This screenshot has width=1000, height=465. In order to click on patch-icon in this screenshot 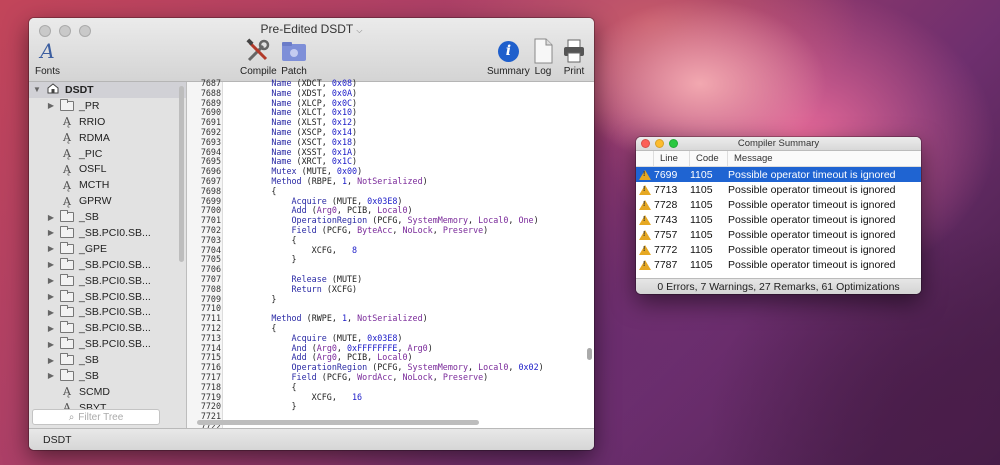, I will do `click(294, 51)`.